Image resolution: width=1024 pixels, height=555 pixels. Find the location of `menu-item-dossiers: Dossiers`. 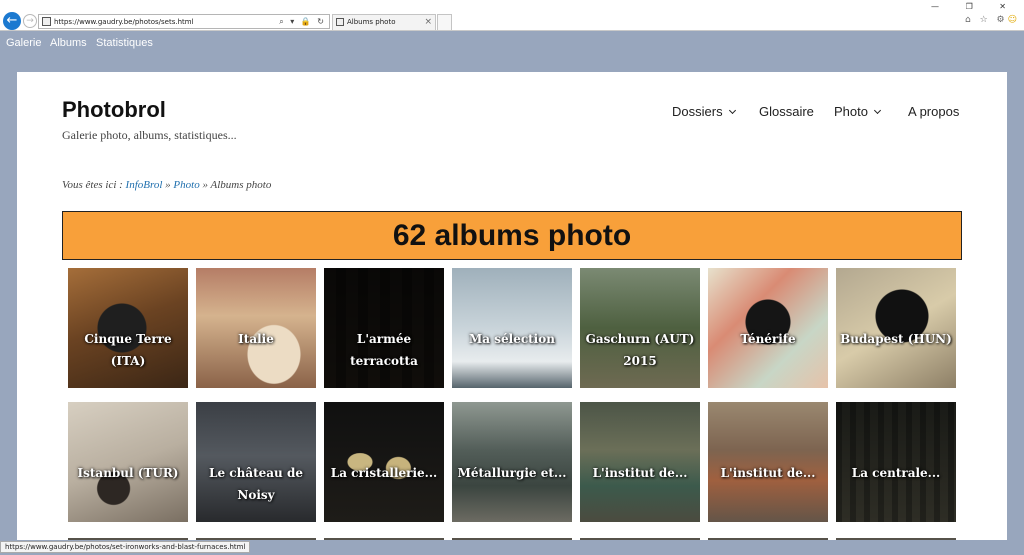

menu-item-dossiers: Dossiers is located at coordinates (704, 112).